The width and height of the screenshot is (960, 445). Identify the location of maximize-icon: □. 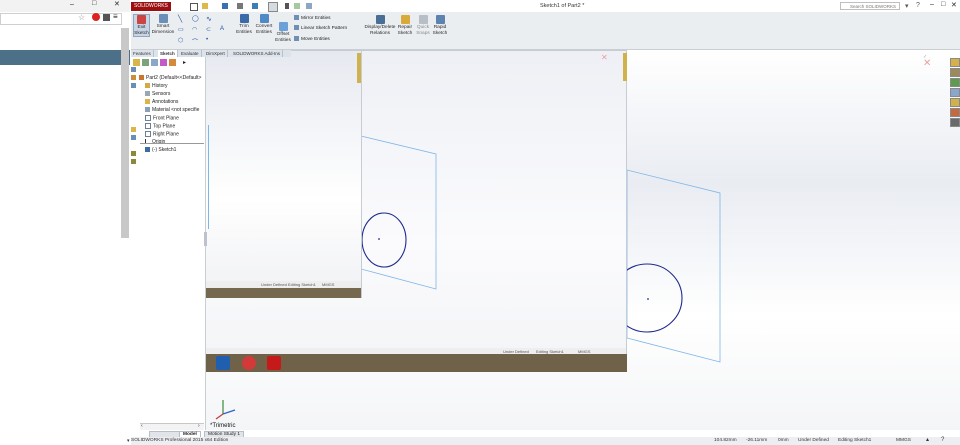
(94, 3).